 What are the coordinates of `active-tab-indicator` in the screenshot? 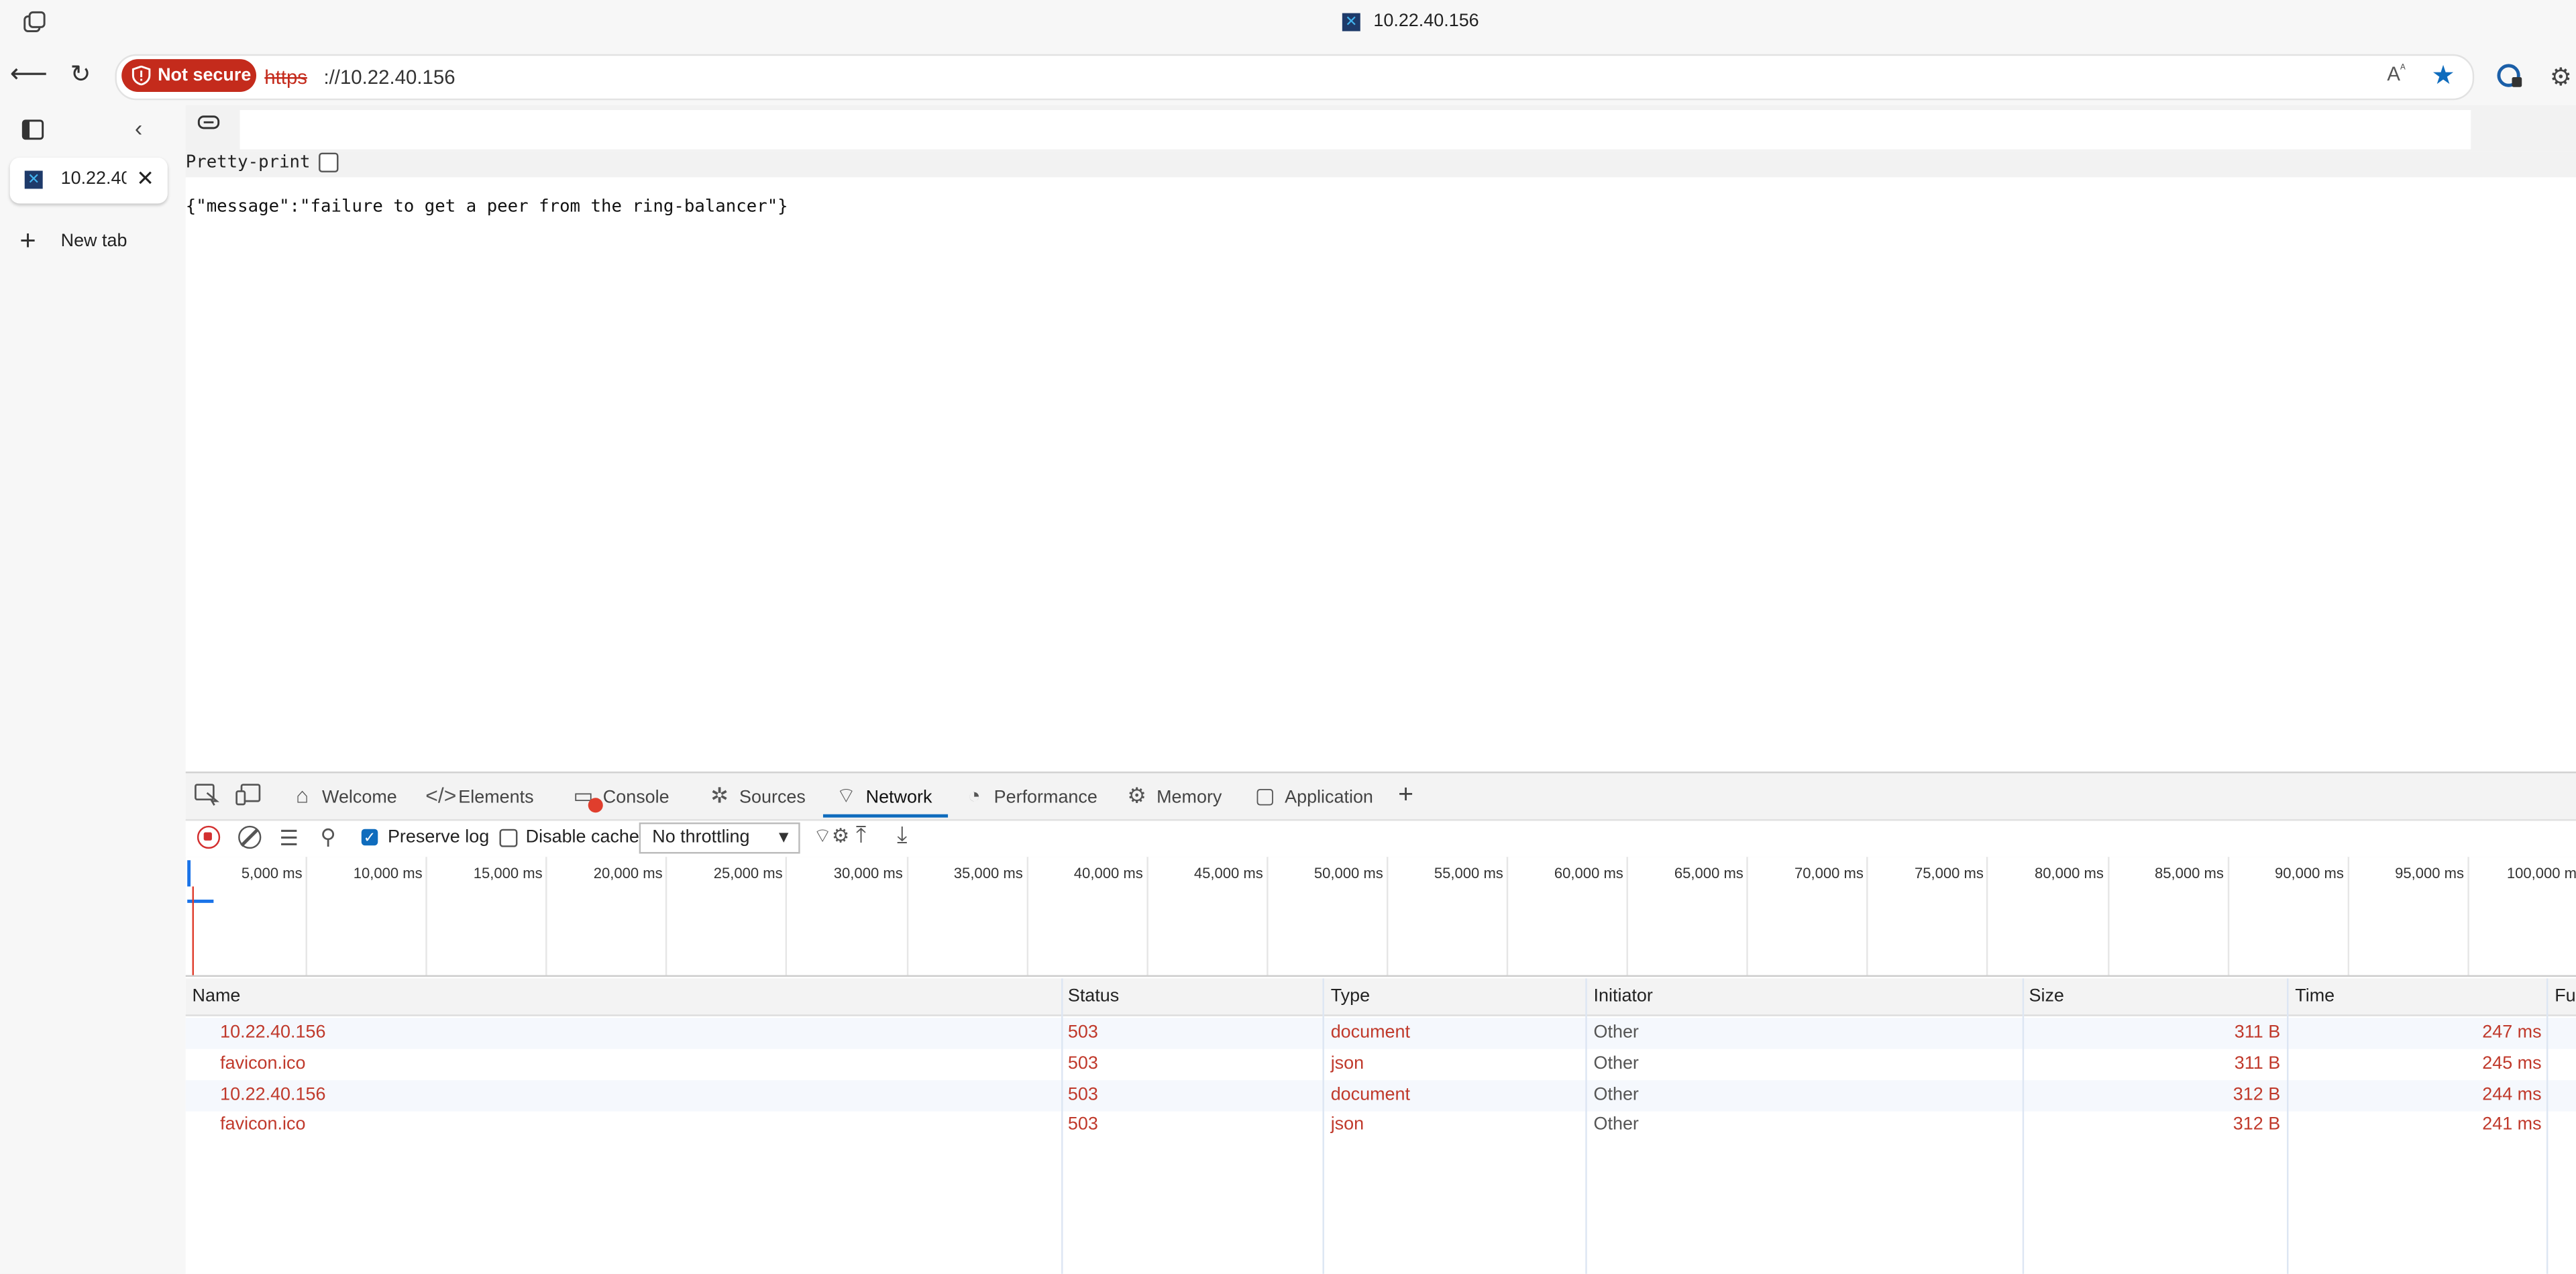 It's located at (885, 816).